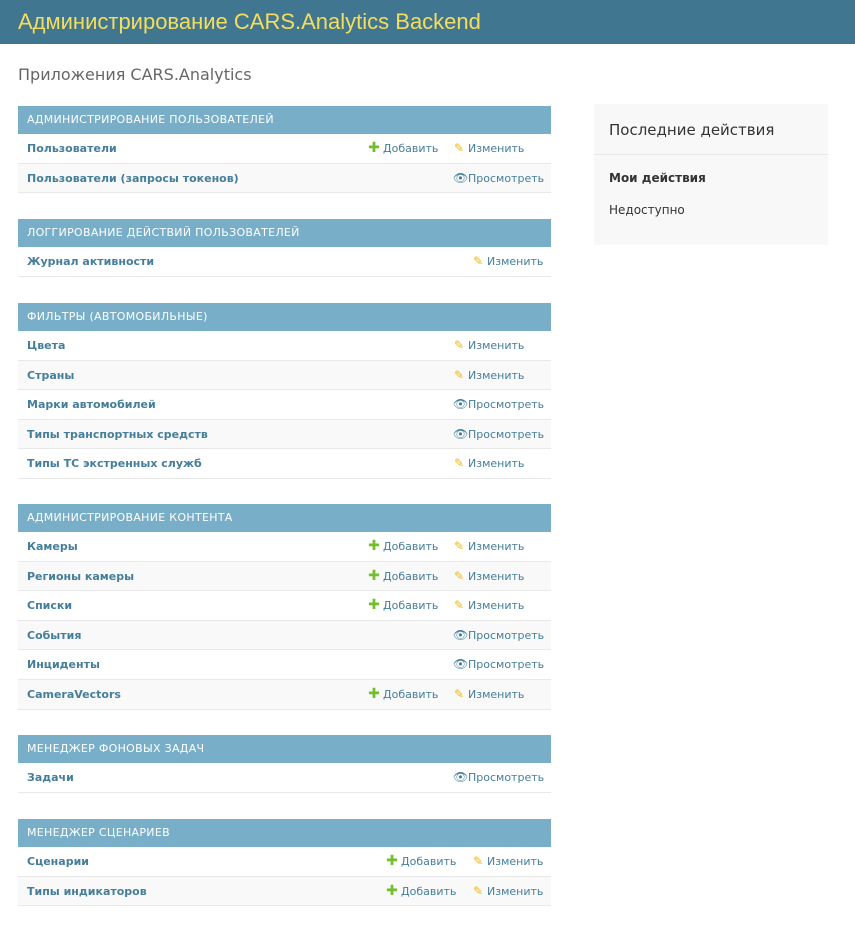 The width and height of the screenshot is (855, 935). Describe the element at coordinates (284, 405) in the screenshot. I see `model-row: Марки автомобилей 👁Просмотреть` at that location.